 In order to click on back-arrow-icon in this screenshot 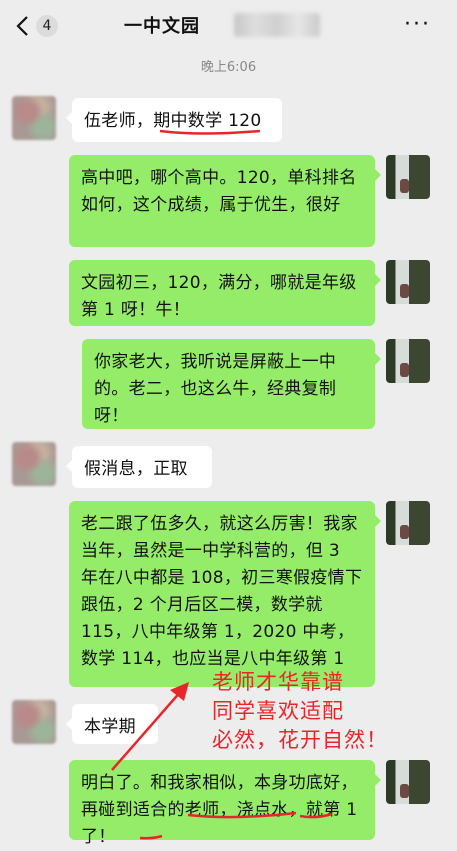, I will do `click(22, 26)`.